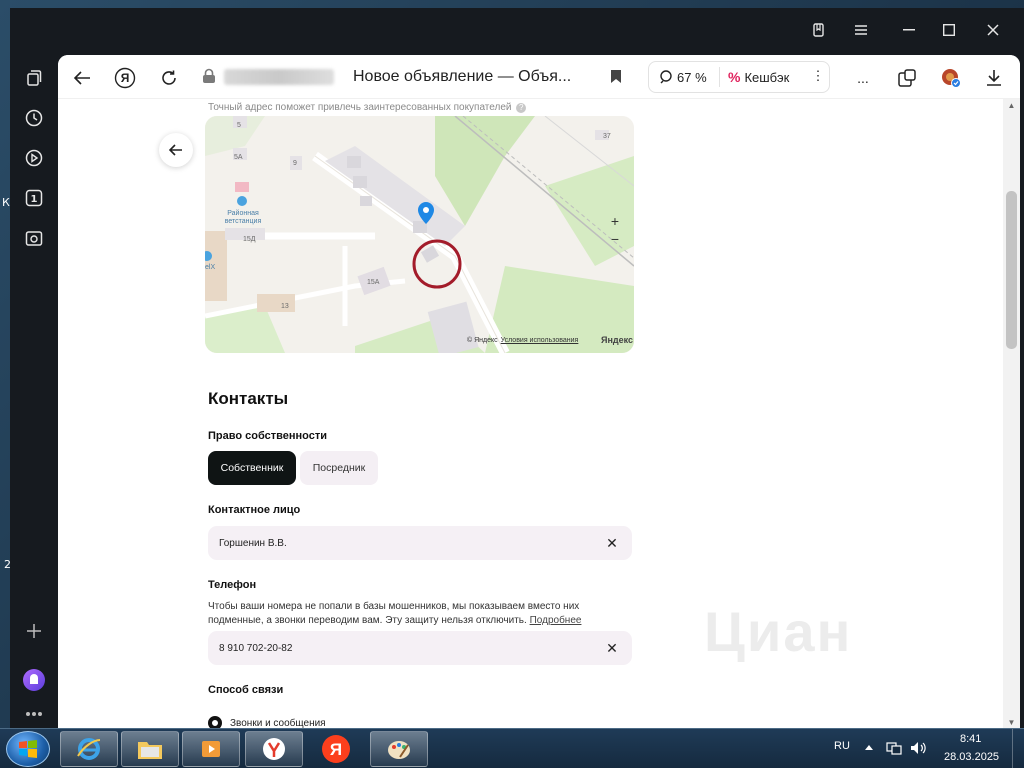 This screenshot has width=1024, height=768. Describe the element at coordinates (612, 648) in the screenshot. I see `clear-phone-icon: ✕` at that location.